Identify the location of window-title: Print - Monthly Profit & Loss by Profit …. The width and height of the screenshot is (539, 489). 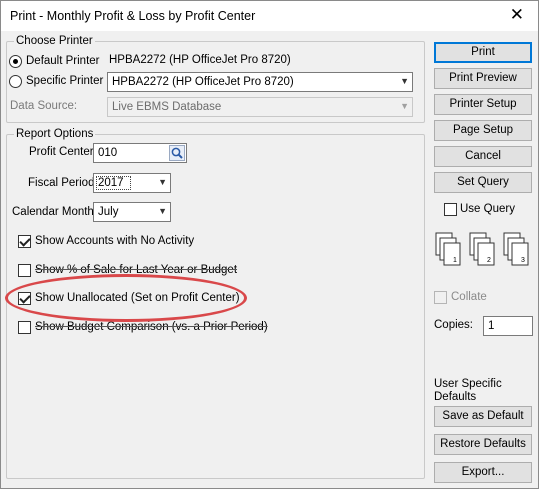
(133, 16).